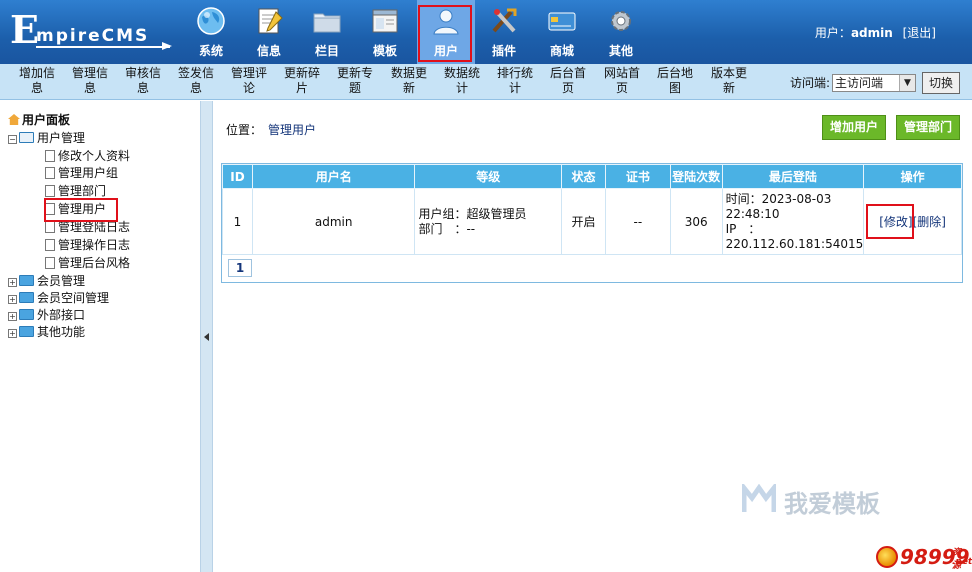 The height and width of the screenshot is (572, 972). Describe the element at coordinates (729, 81) in the screenshot. I see `subnav-version-update: 版本更新` at that location.